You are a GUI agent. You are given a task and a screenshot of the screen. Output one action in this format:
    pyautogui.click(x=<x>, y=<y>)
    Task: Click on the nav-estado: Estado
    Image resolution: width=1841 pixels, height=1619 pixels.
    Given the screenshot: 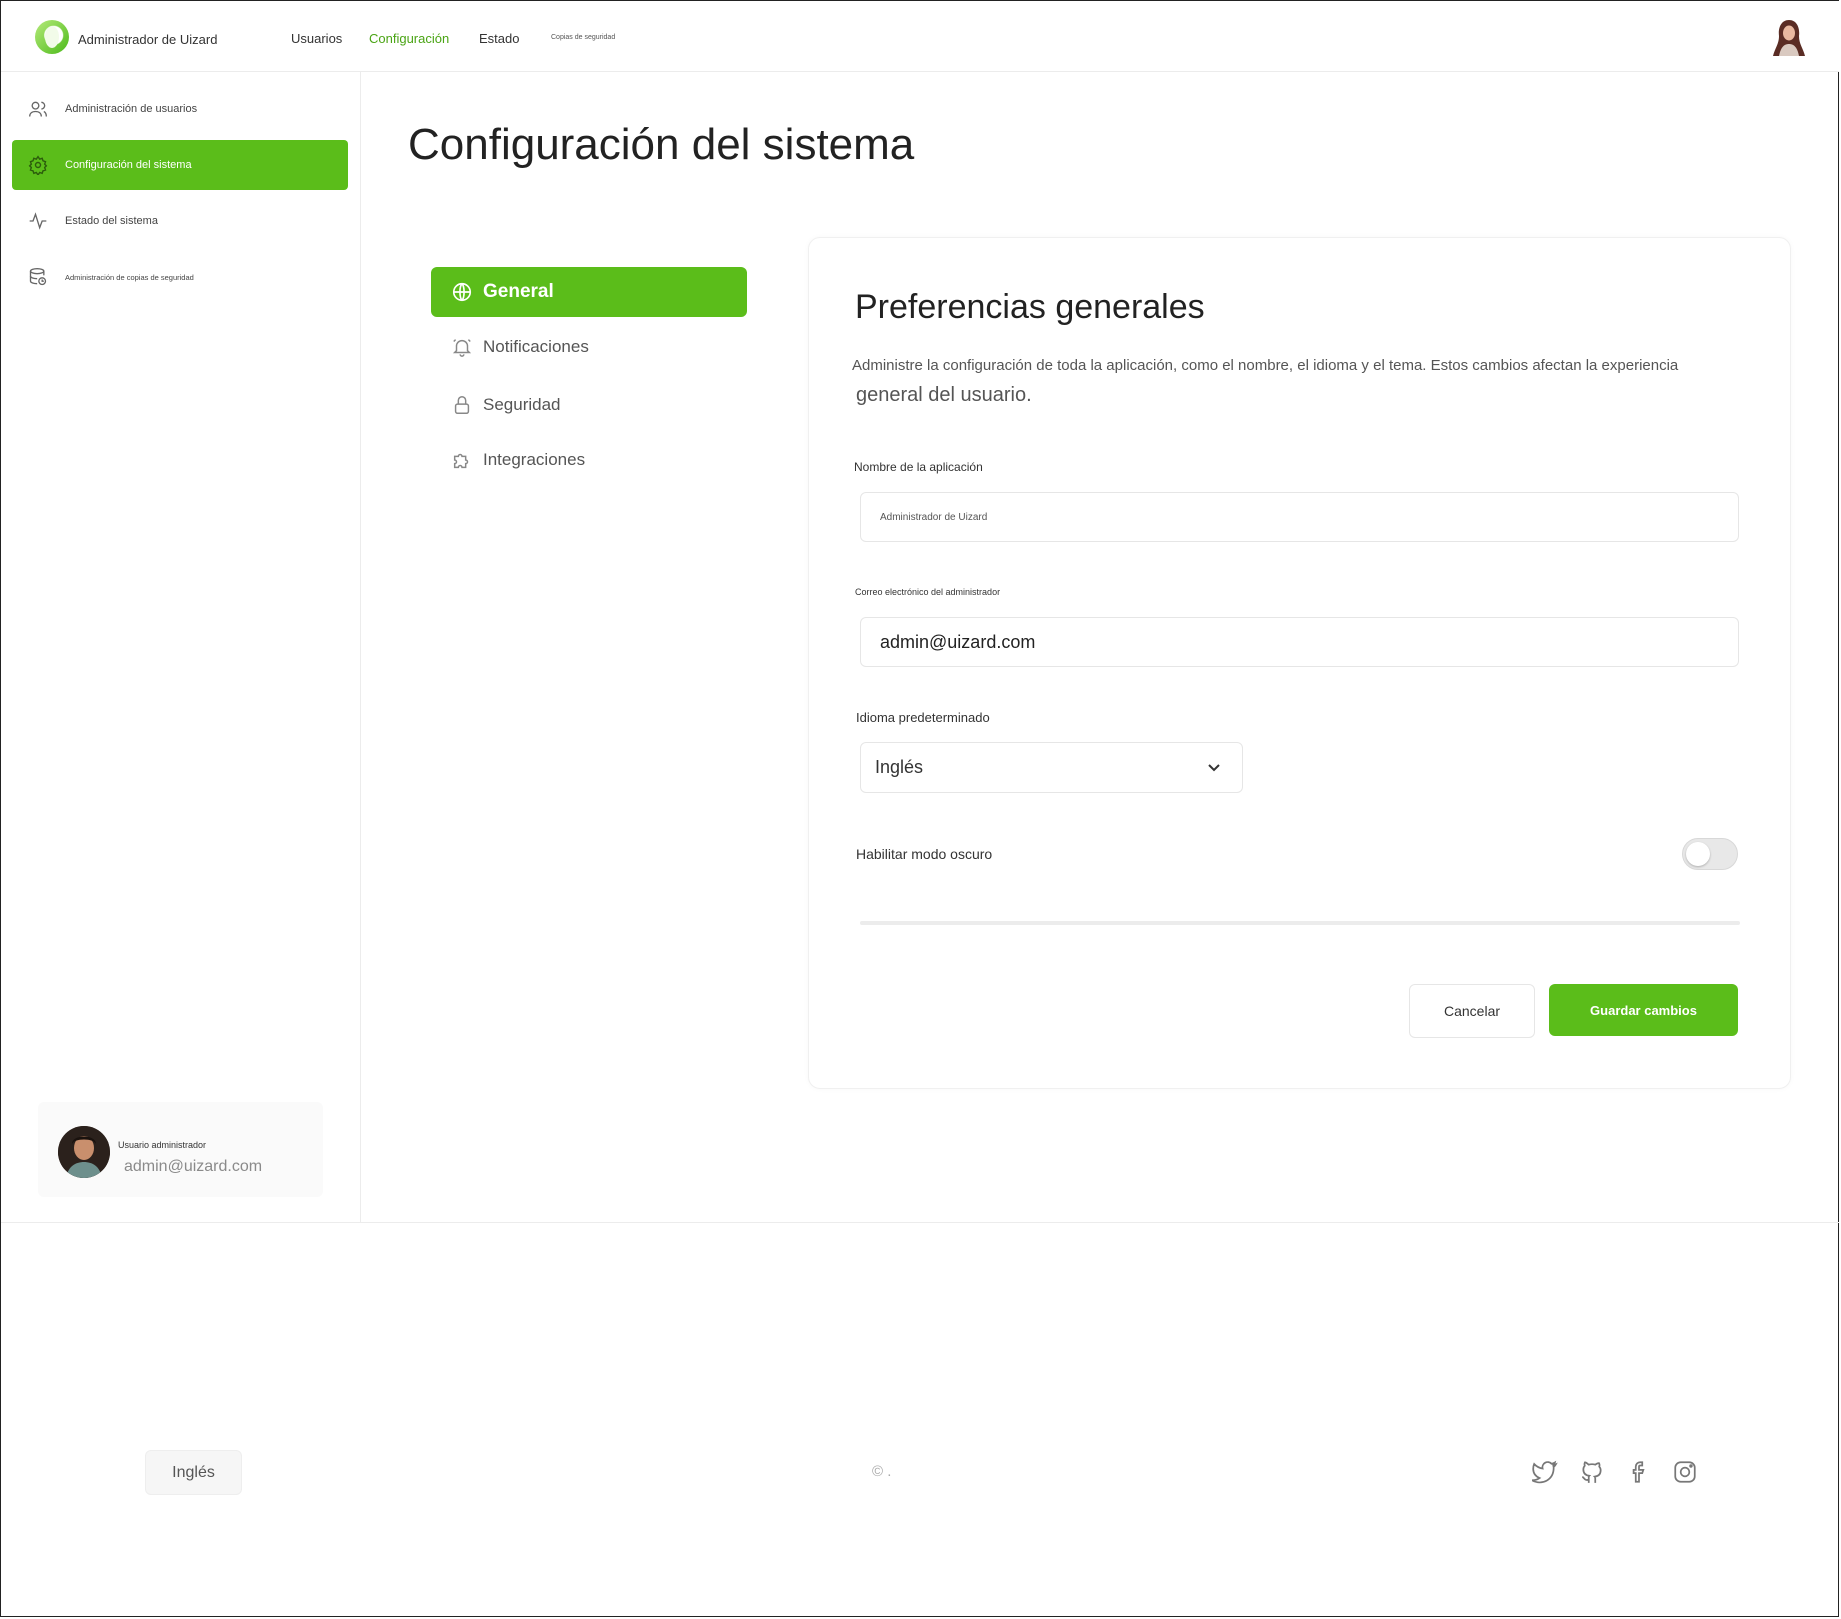 What is the action you would take?
    pyautogui.click(x=499, y=38)
    